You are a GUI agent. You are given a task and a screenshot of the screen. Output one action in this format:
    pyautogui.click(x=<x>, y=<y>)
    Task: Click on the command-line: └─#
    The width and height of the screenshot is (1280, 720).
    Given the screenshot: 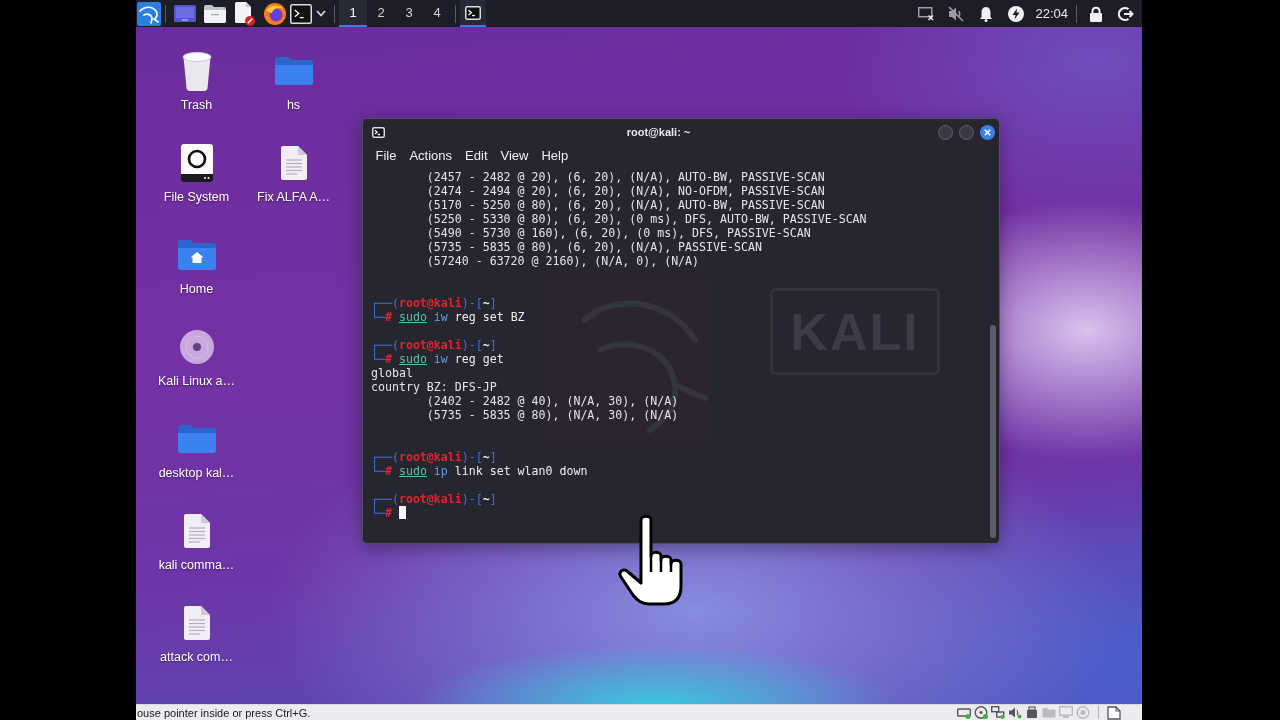 What is the action you would take?
    pyautogui.click(x=388, y=513)
    